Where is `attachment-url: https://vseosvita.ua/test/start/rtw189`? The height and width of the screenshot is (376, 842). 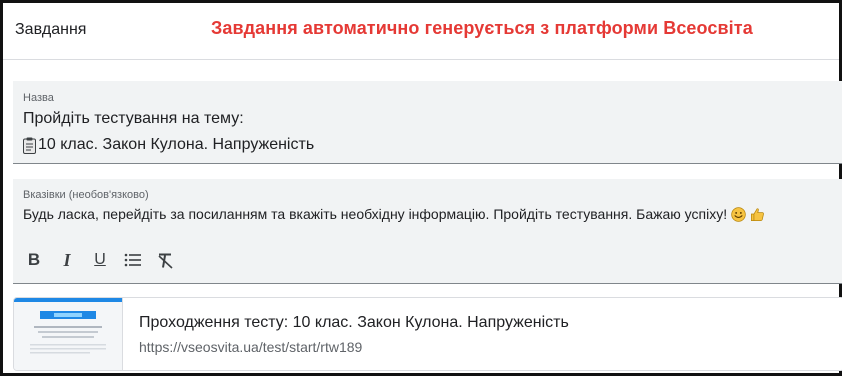 attachment-url: https://vseosvita.ua/test/start/rtw189 is located at coordinates (250, 347).